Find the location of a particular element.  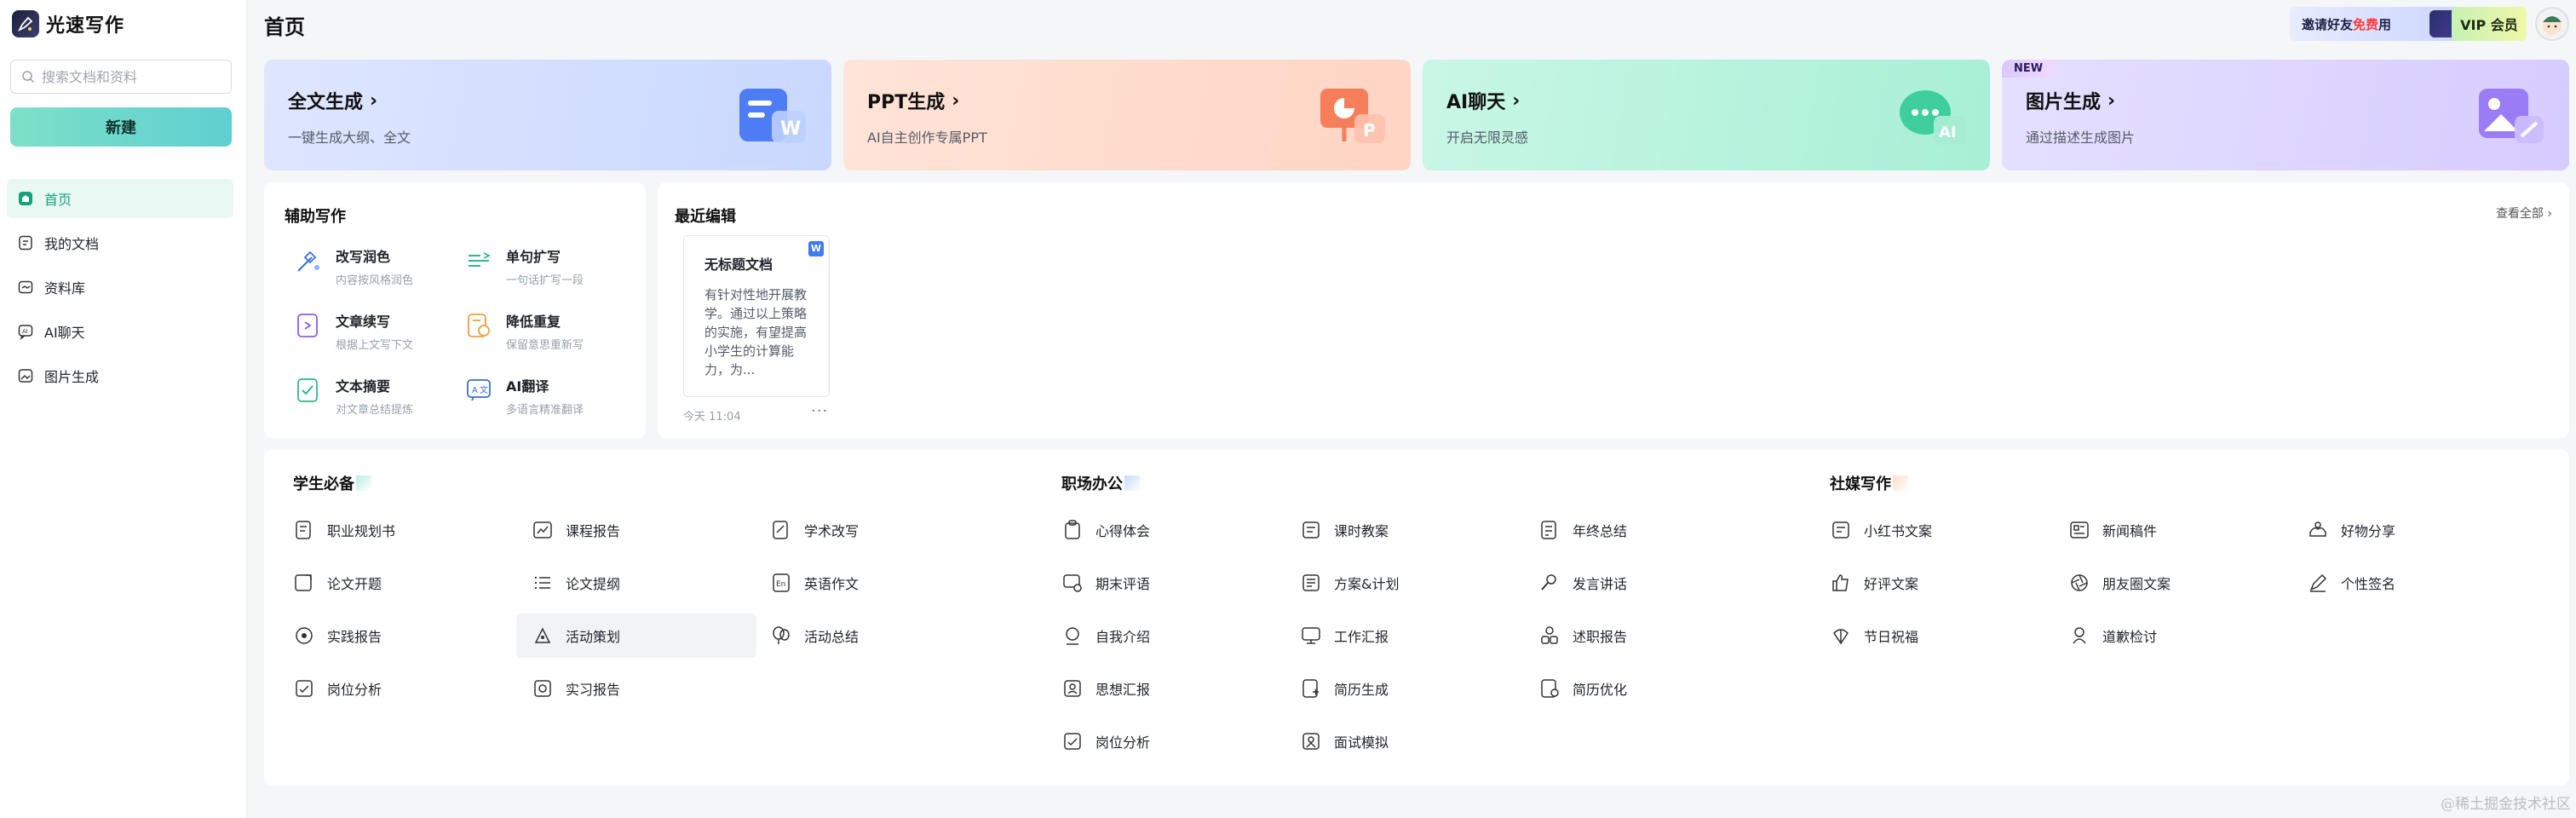

scene-label: 活动策划 is located at coordinates (593, 637).